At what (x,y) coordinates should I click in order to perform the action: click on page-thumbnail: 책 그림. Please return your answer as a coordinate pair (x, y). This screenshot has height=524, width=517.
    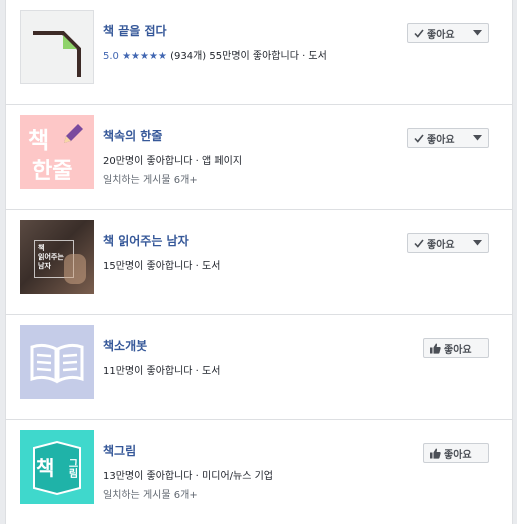
    Looking at the image, I should click on (57, 467).